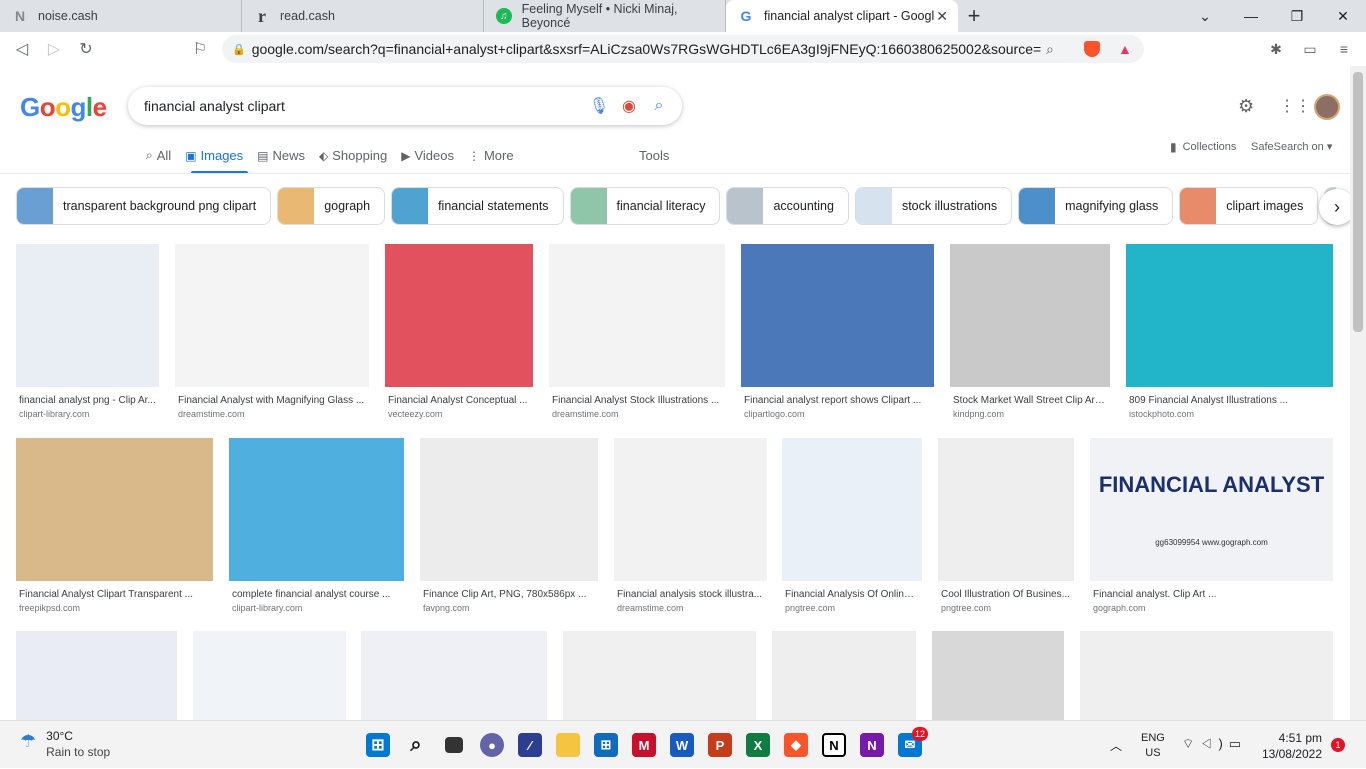 Image resolution: width=1366 pixels, height=769 pixels. Describe the element at coordinates (378, 745) in the screenshot. I see `start-button: ⊞` at that location.